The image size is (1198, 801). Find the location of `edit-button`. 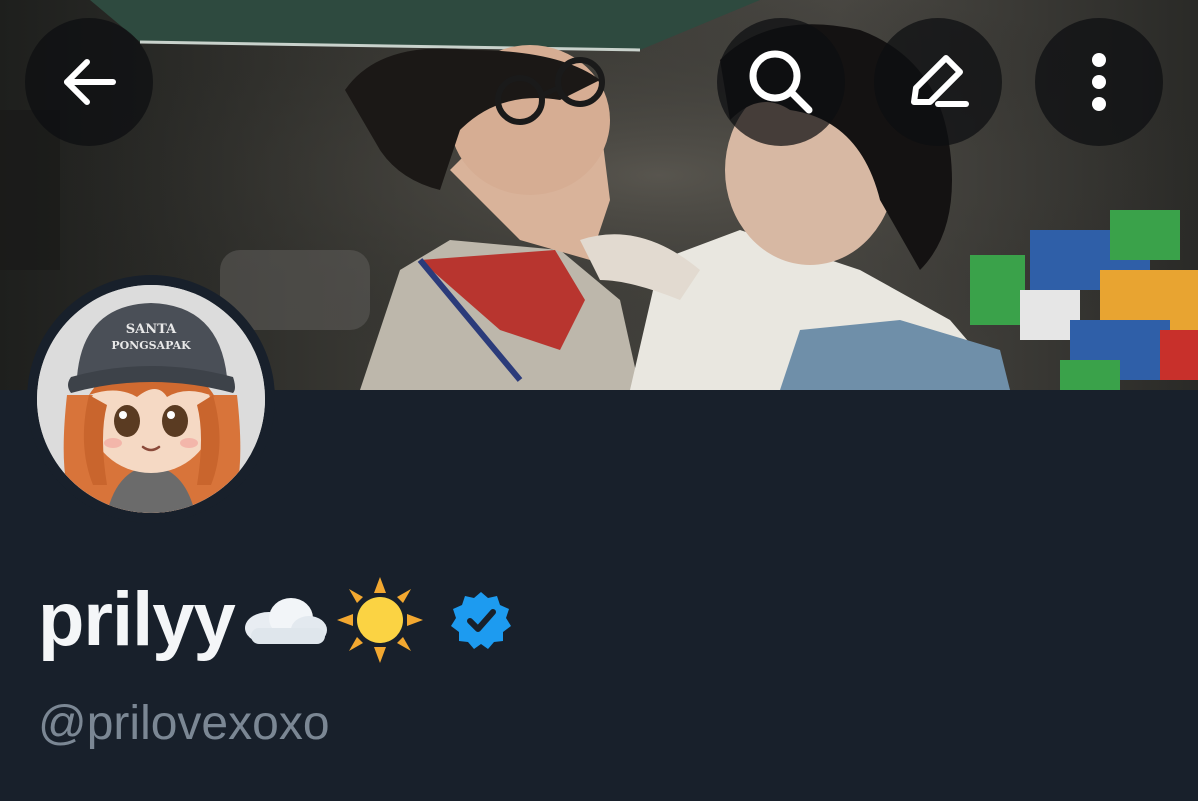

edit-button is located at coordinates (938, 82).